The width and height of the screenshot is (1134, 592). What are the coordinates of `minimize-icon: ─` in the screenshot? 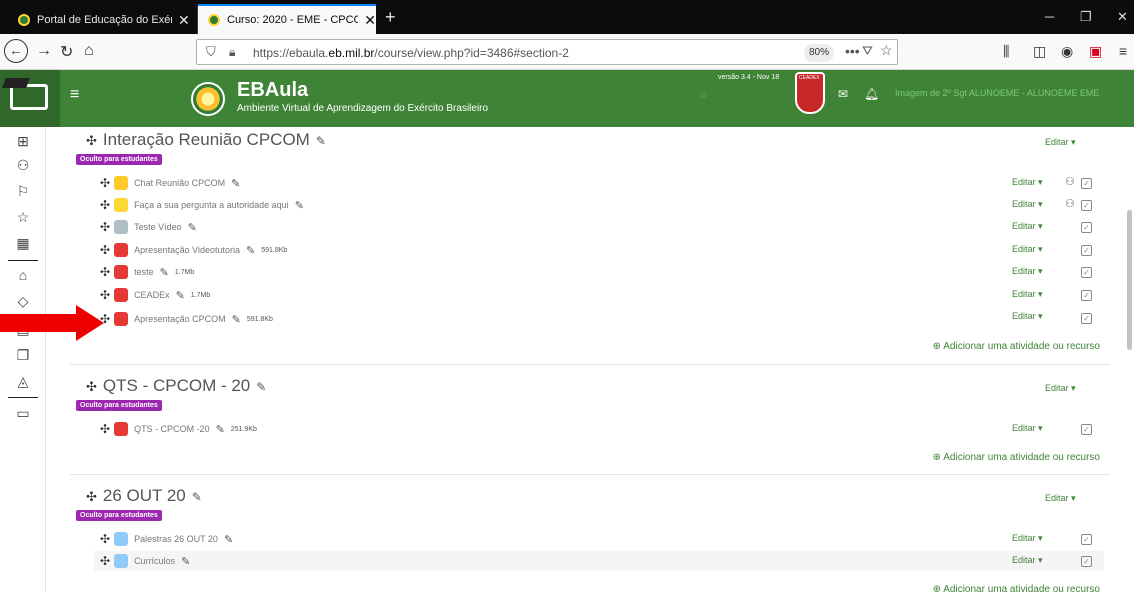 It's located at (1049, 16).